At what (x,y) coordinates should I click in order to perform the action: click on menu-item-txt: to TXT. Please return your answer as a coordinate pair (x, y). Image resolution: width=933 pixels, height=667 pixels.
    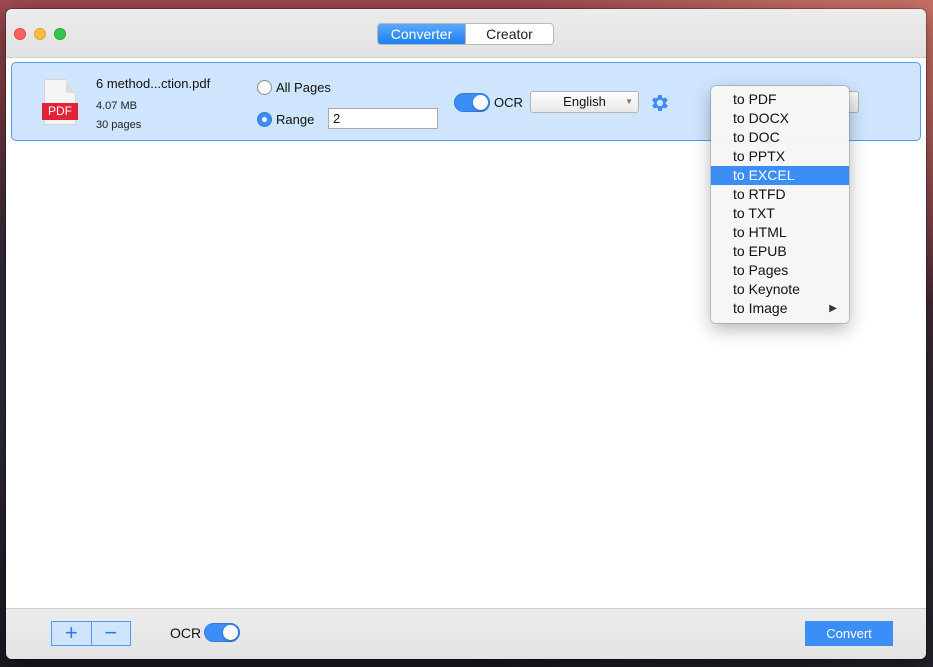
    Looking at the image, I should click on (780, 213).